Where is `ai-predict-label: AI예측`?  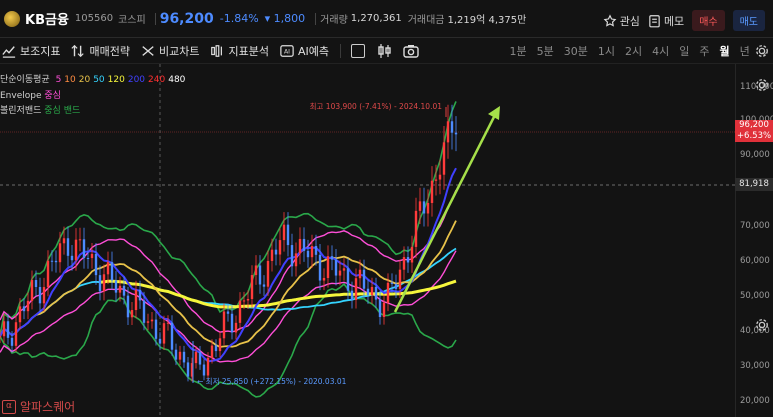
ai-predict-label: AI예측 is located at coordinates (313, 51).